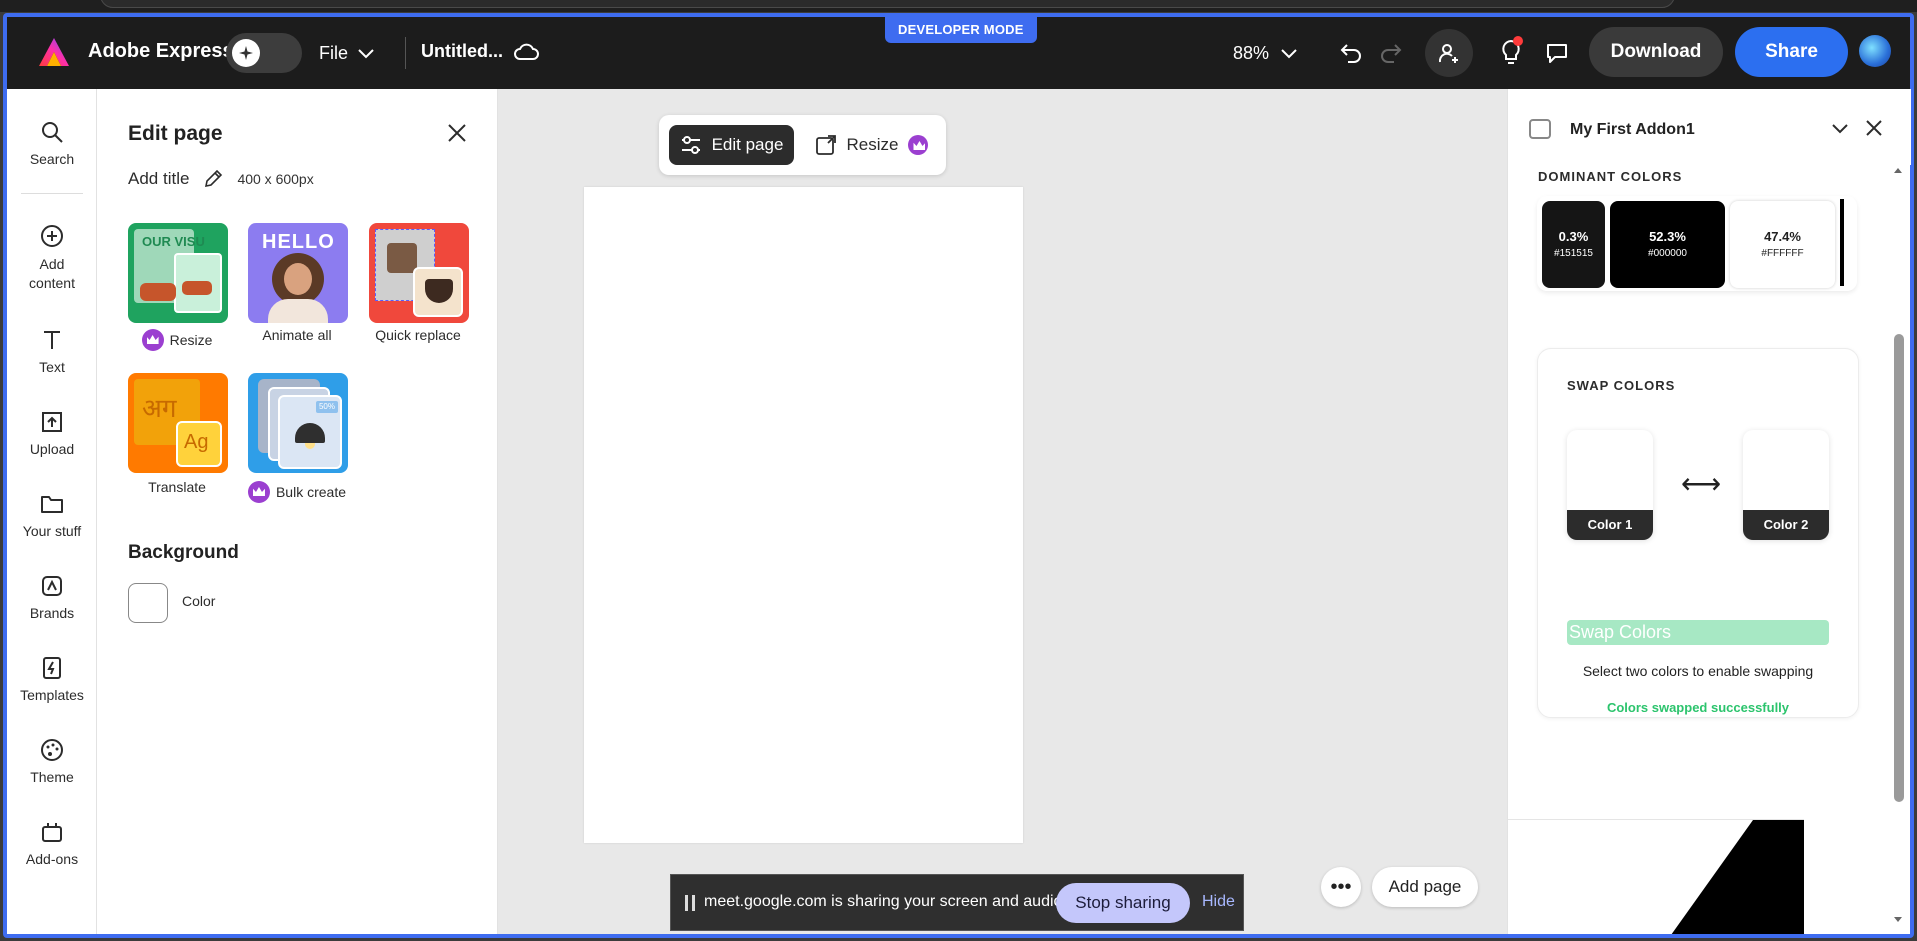 Image resolution: width=1917 pixels, height=941 pixels. I want to click on rail-brands: Brands, so click(52, 597).